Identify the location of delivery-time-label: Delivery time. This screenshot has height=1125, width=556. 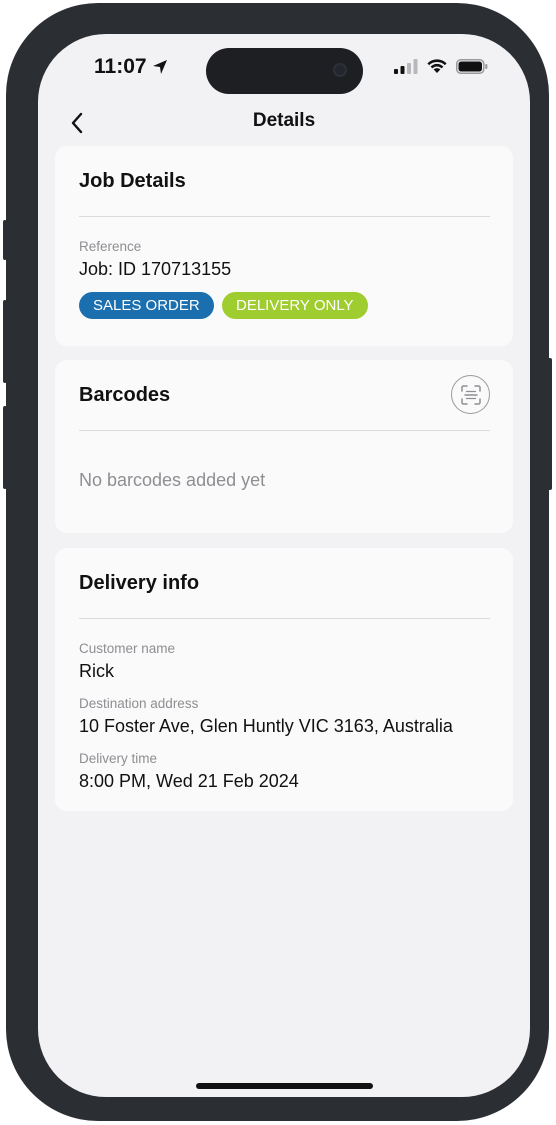
(118, 758).